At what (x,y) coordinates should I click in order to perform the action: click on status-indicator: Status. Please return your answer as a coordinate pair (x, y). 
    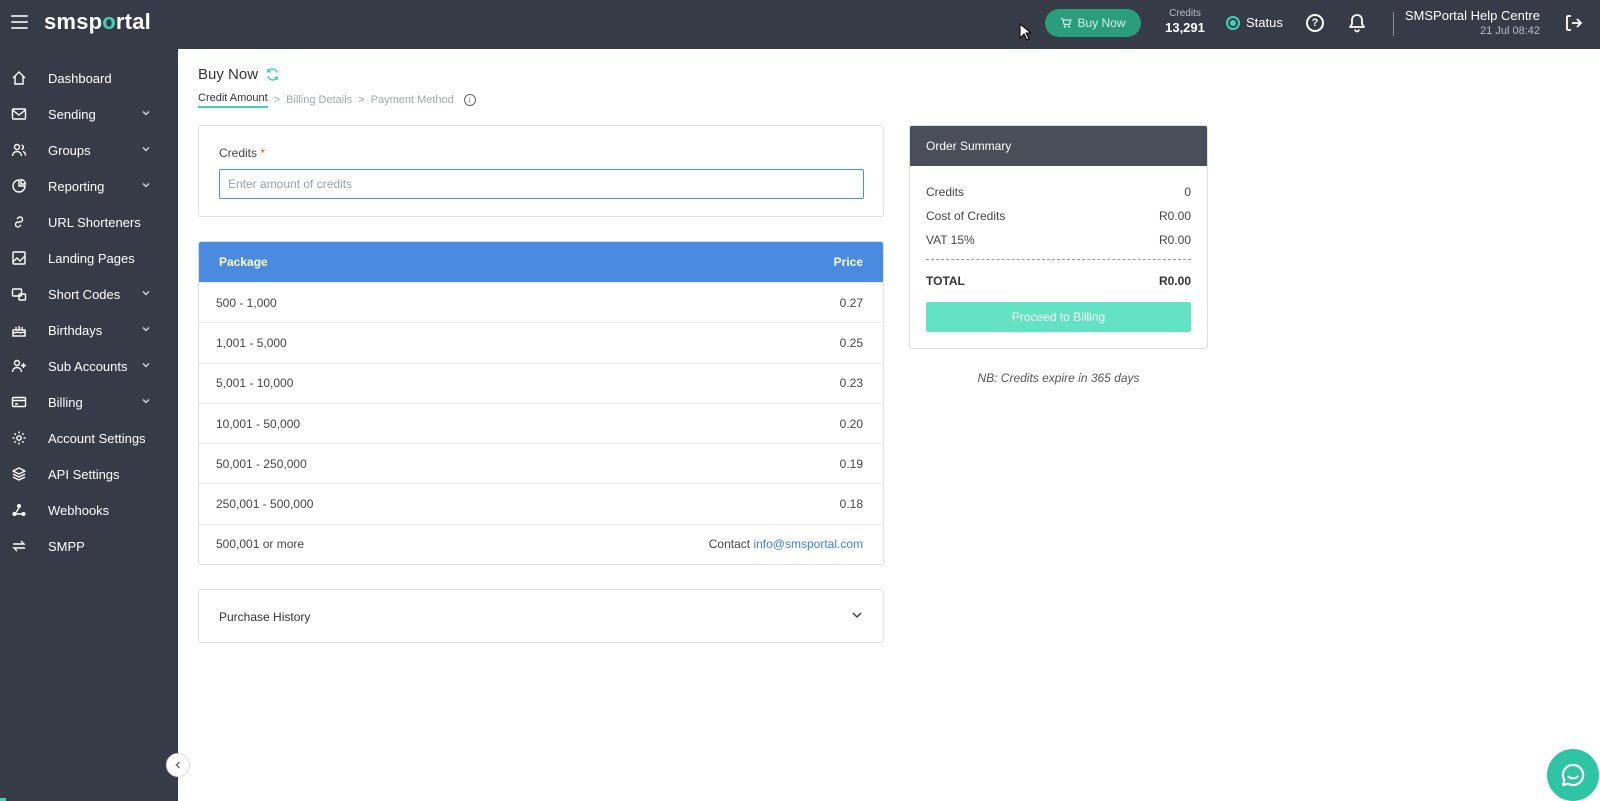
    Looking at the image, I should click on (1254, 22).